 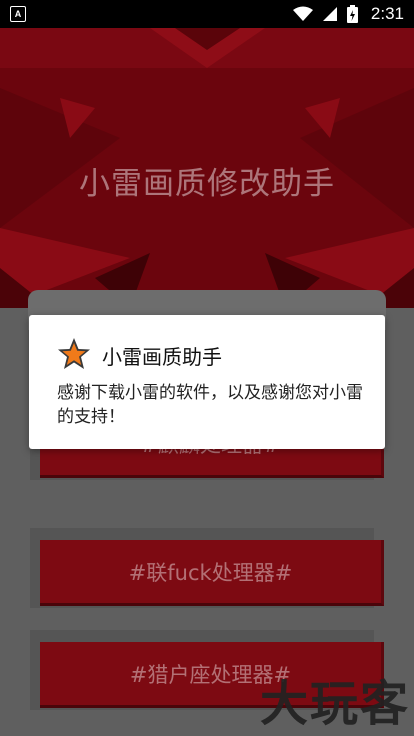 I want to click on app-notification-icon: A, so click(x=18, y=14).